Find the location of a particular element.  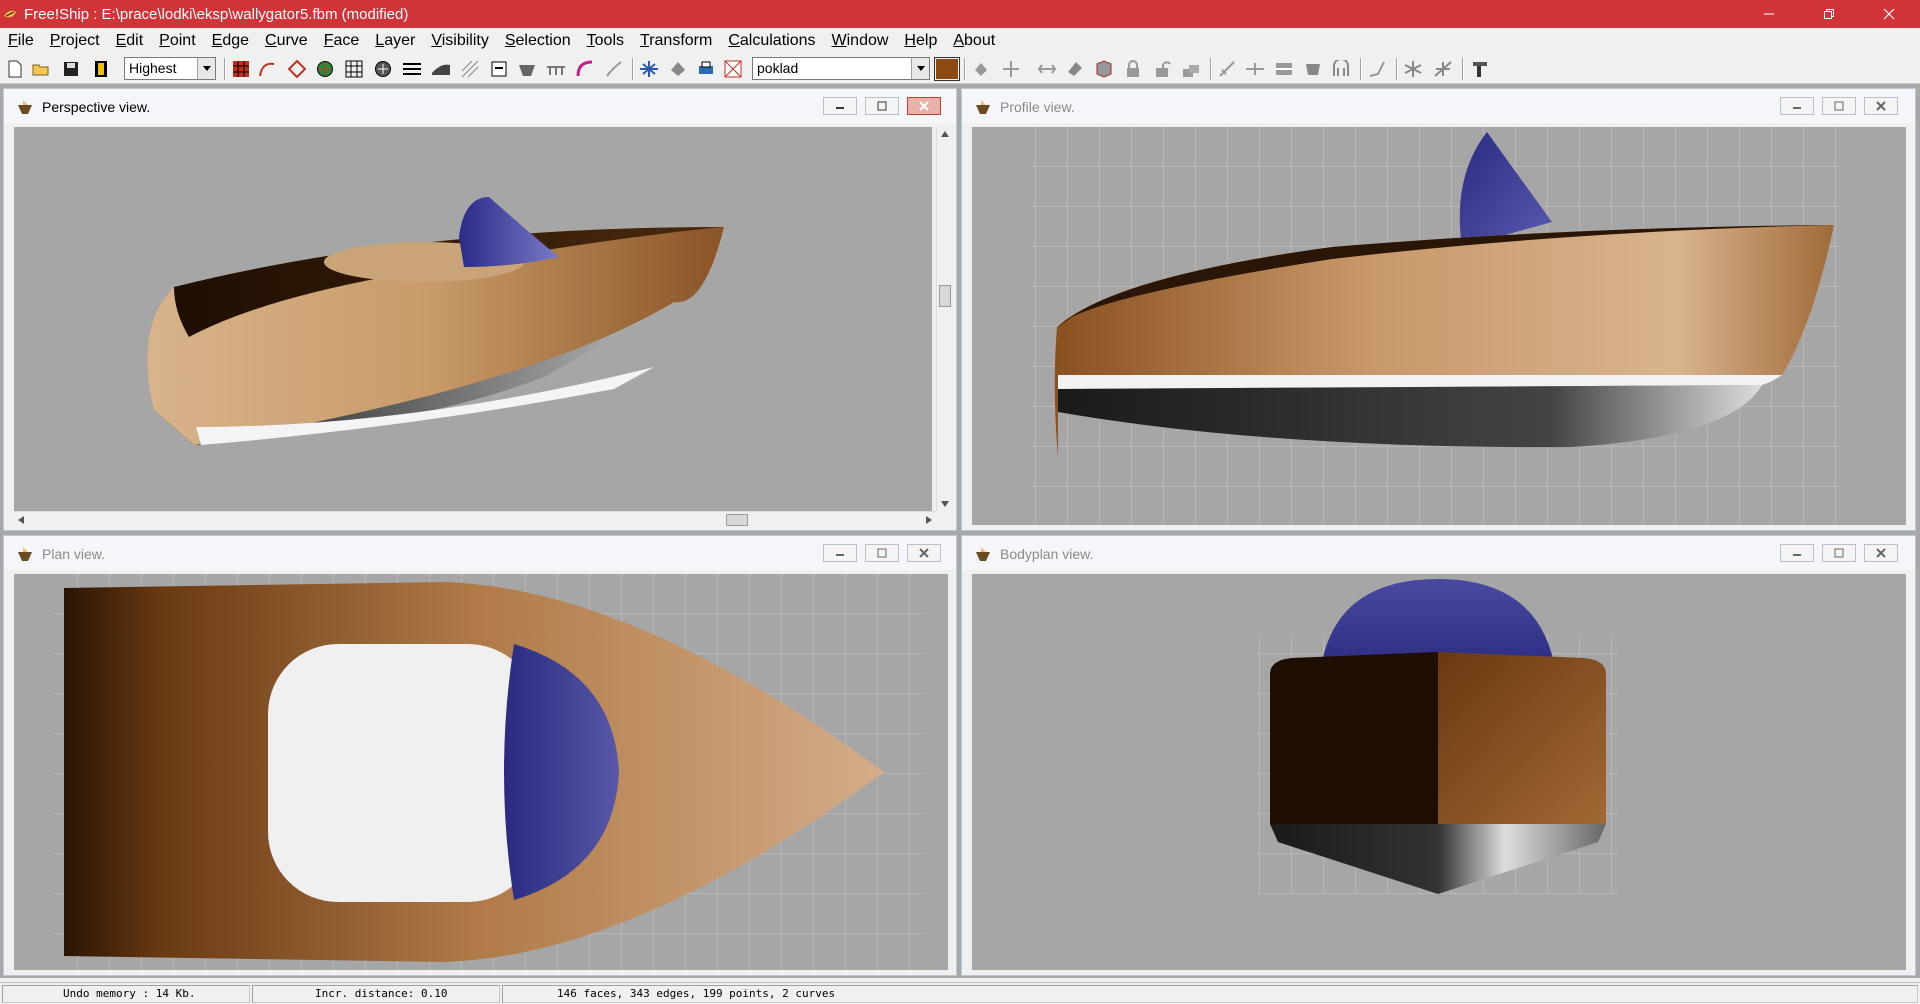

intersections-button is located at coordinates (1284, 69).